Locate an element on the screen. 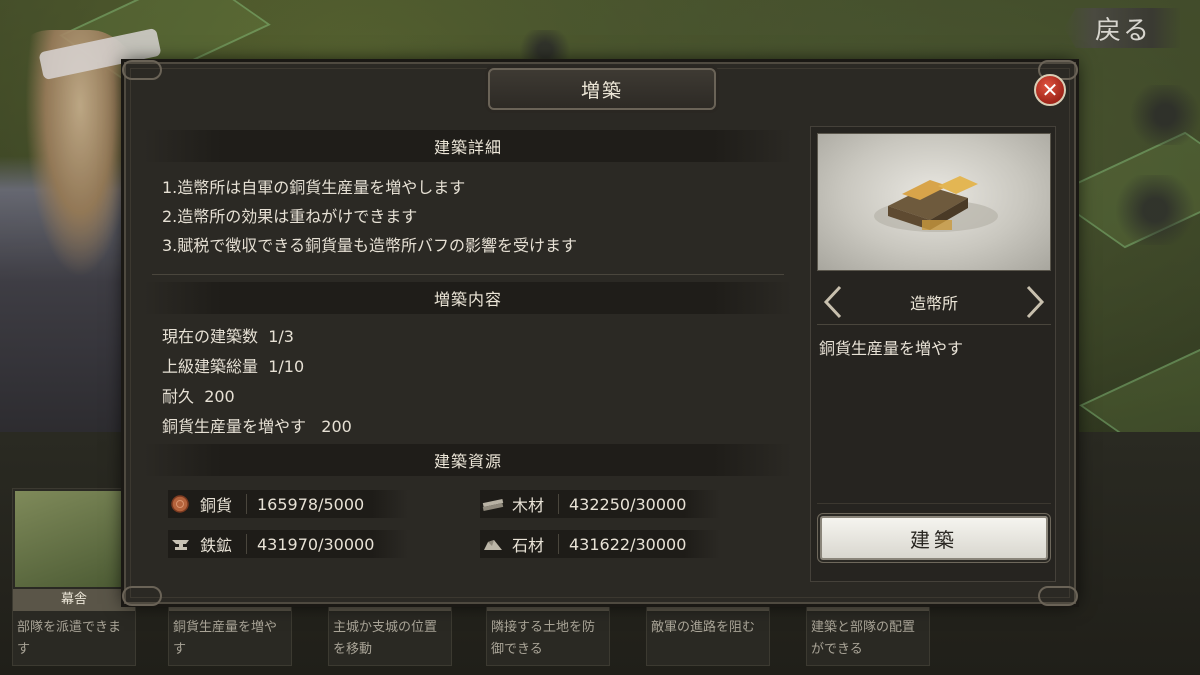  content-row: 銅貨生産量を増やす 200 is located at coordinates (257, 425).